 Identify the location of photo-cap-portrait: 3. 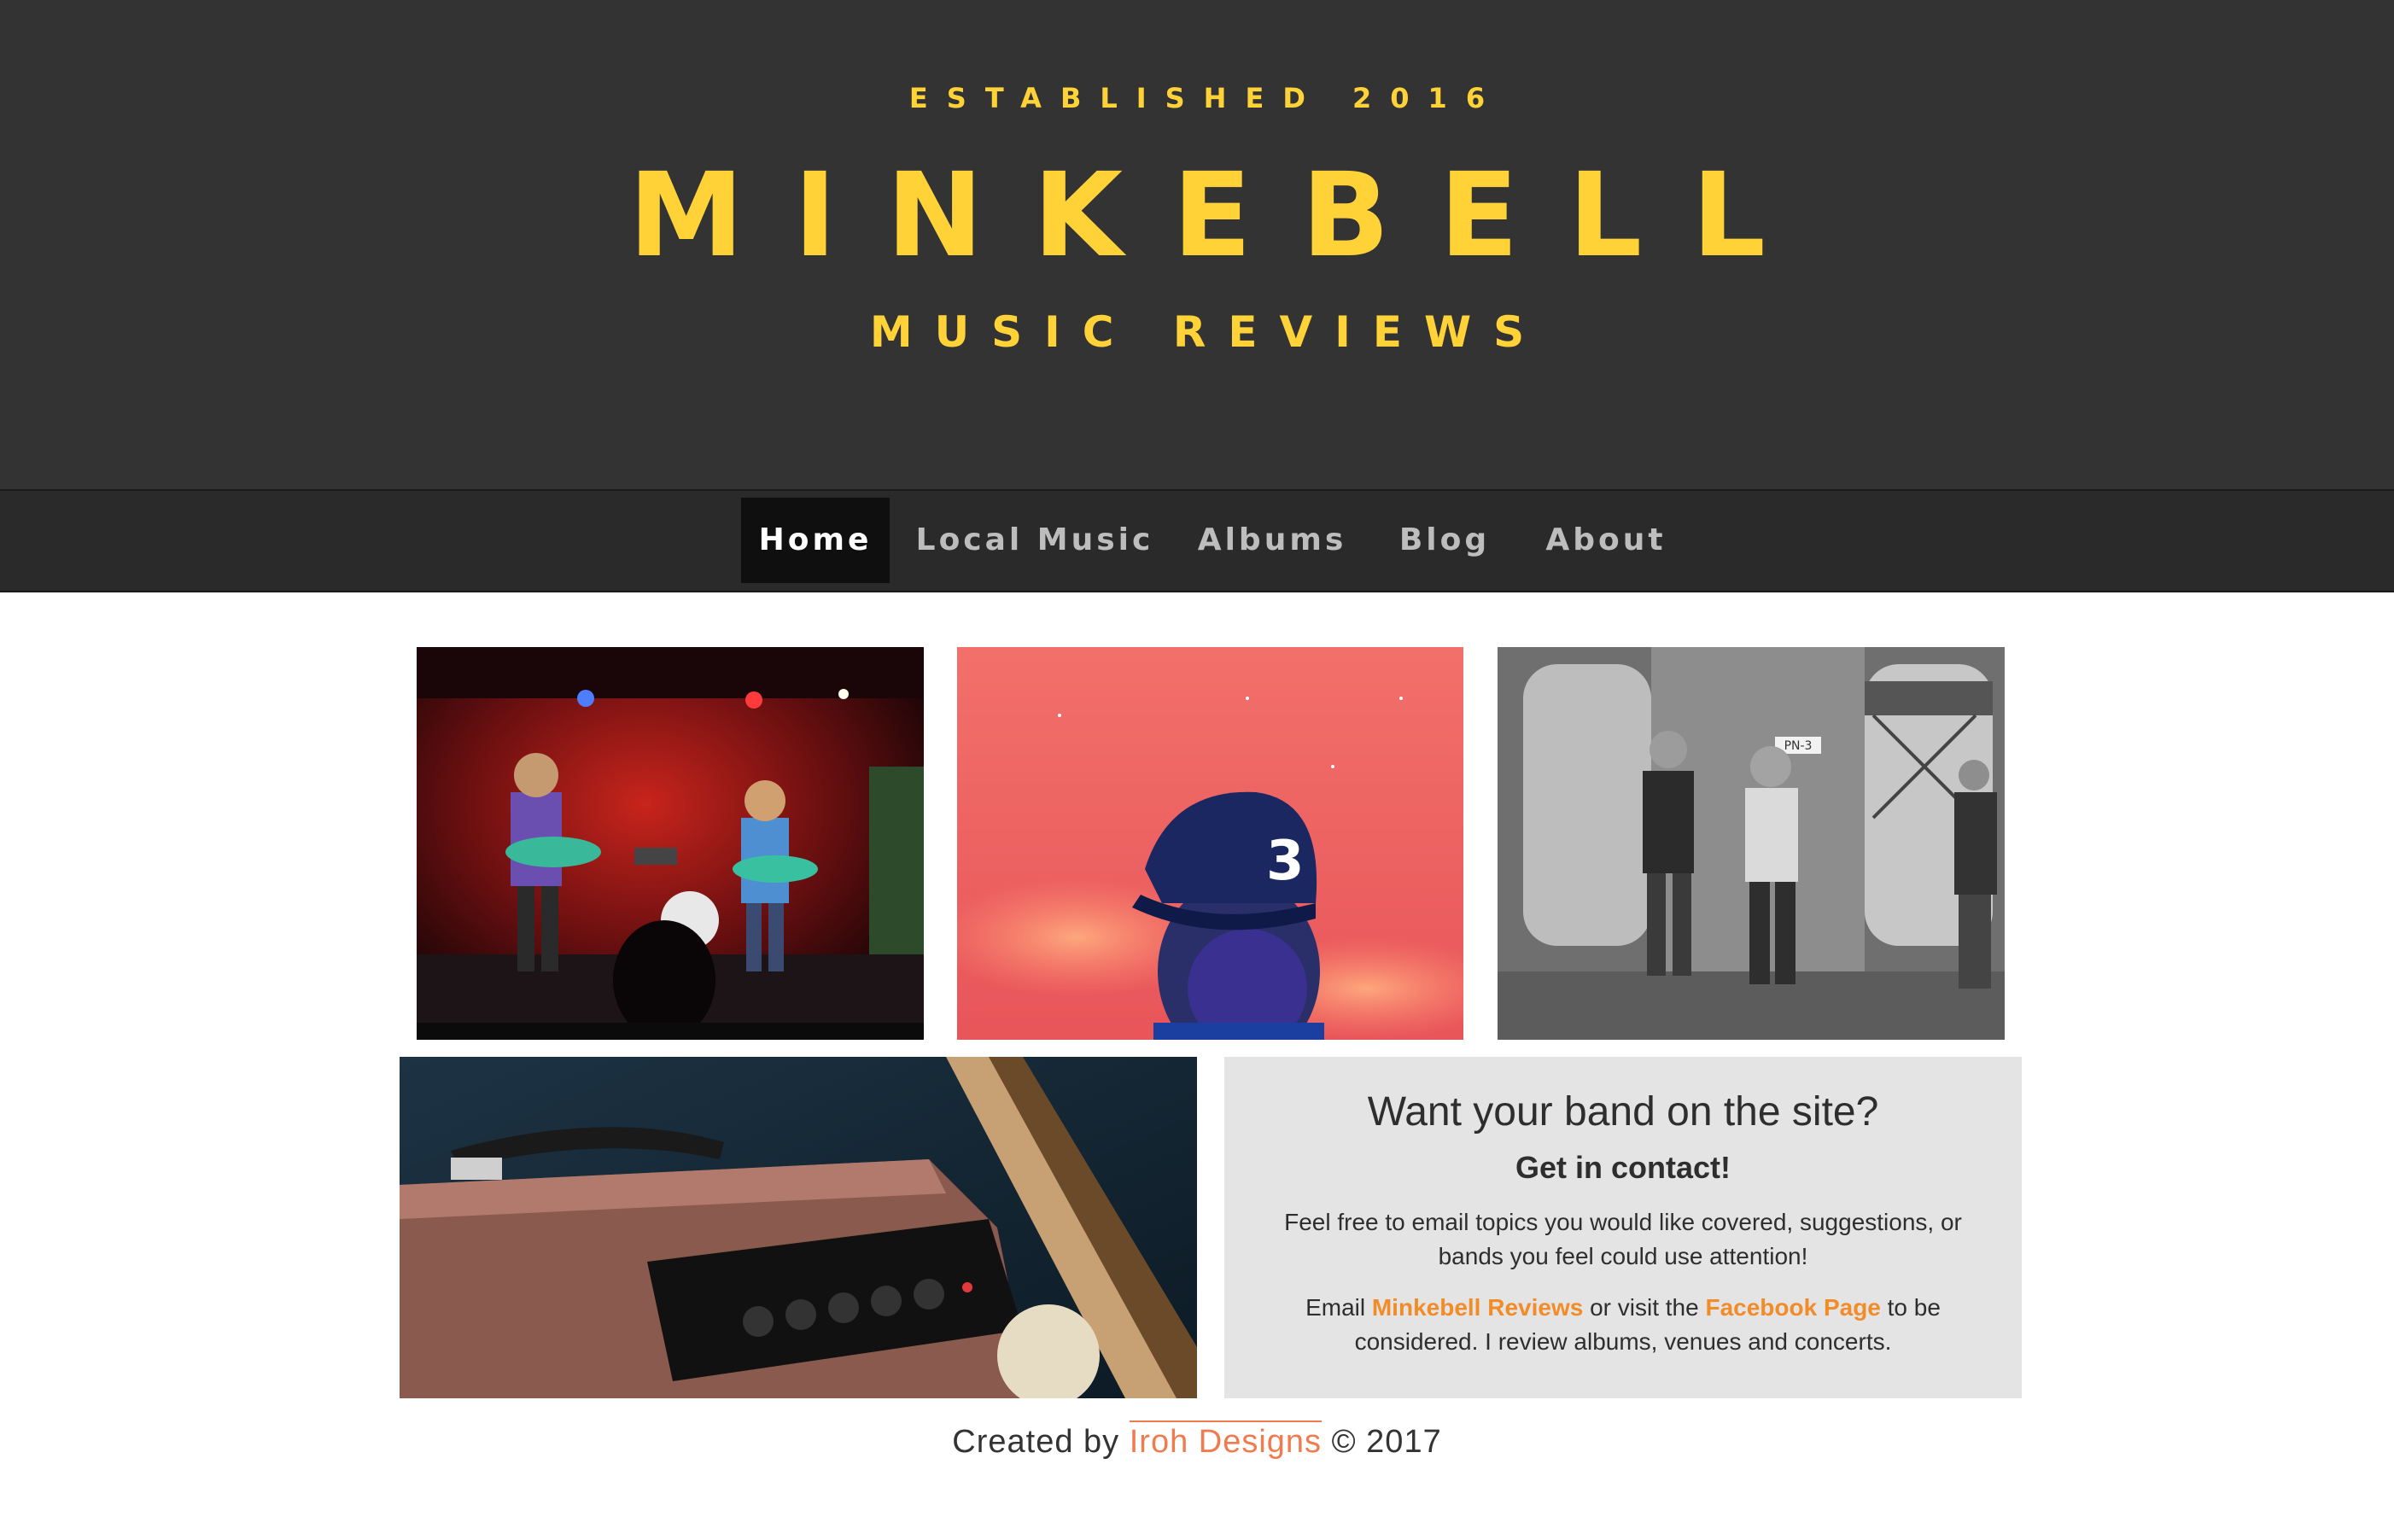
(1210, 843).